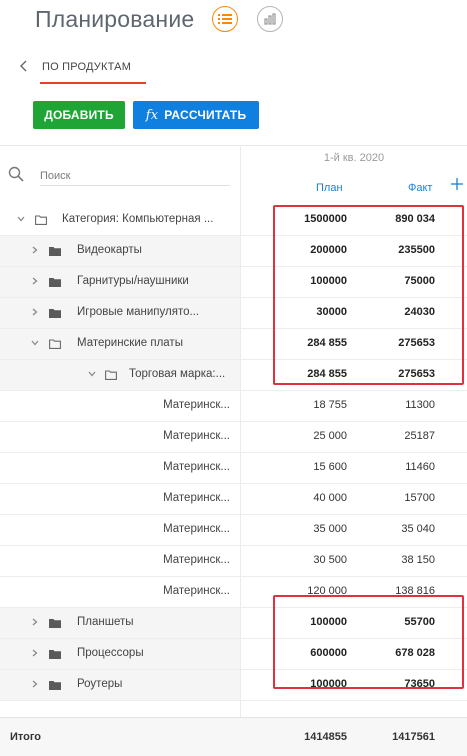  Describe the element at coordinates (110, 653) in the screenshot. I see `row-name: Процессоры` at that location.